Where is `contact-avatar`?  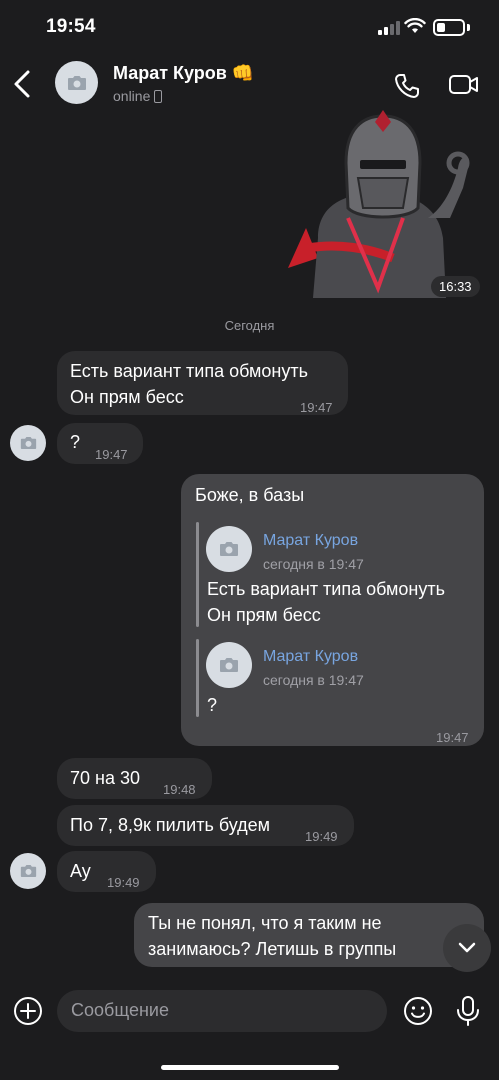
contact-avatar is located at coordinates (76, 82).